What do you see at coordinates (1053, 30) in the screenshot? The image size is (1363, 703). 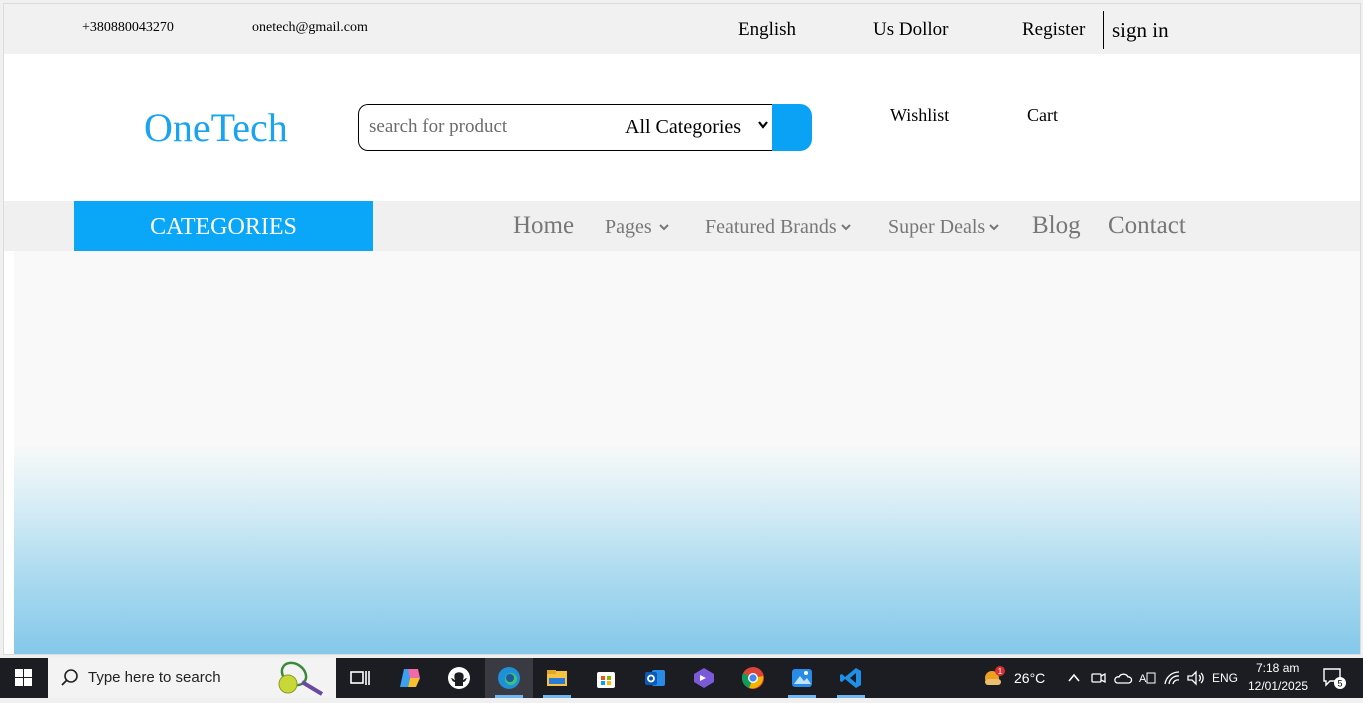 I see `register-link: Register` at bounding box center [1053, 30].